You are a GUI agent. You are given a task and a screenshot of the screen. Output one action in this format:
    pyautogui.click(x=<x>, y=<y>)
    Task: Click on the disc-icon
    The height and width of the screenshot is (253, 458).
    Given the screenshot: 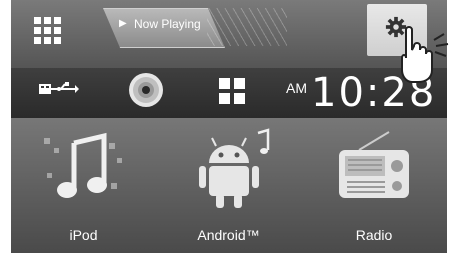 What is the action you would take?
    pyautogui.click(x=146, y=90)
    